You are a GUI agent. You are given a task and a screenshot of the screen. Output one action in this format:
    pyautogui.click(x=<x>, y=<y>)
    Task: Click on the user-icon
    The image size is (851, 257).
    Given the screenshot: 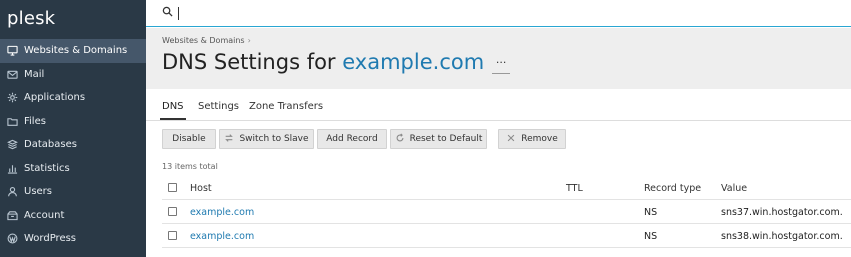 What is the action you would take?
    pyautogui.click(x=12, y=191)
    